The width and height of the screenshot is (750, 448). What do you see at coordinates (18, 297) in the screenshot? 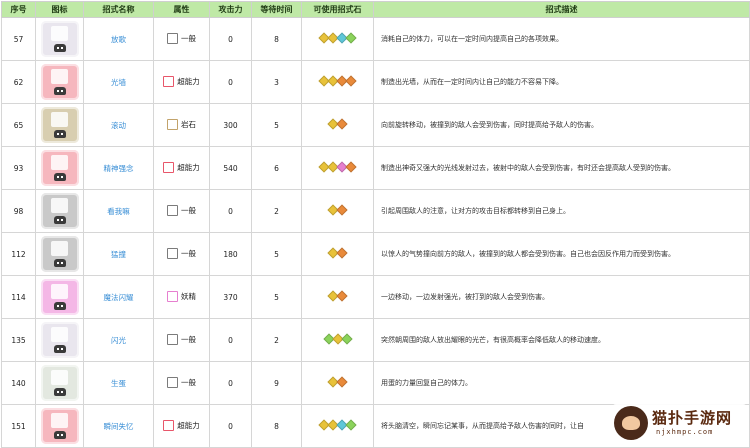
I see `row-no: 114` at bounding box center [18, 297].